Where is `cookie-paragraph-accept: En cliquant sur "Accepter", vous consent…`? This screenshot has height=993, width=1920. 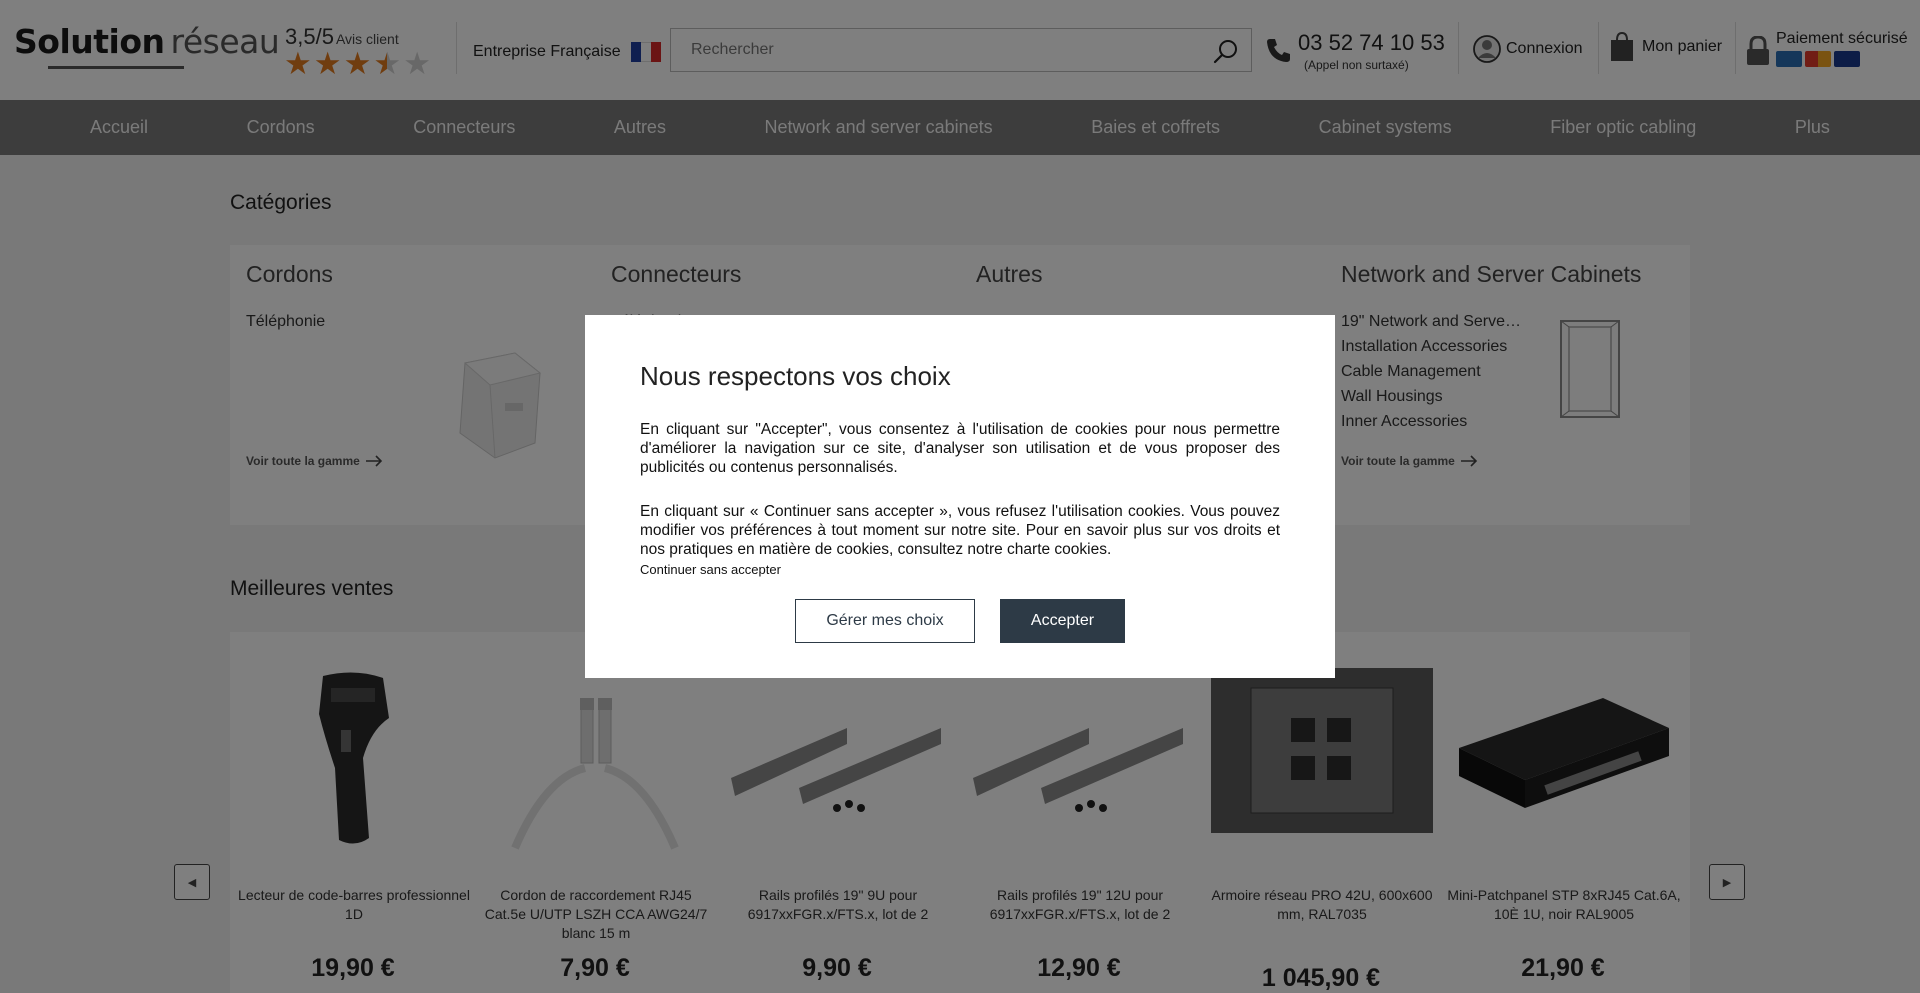
cookie-paragraph-accept: En cliquant sur "Accepter", vous consent… is located at coordinates (960, 448).